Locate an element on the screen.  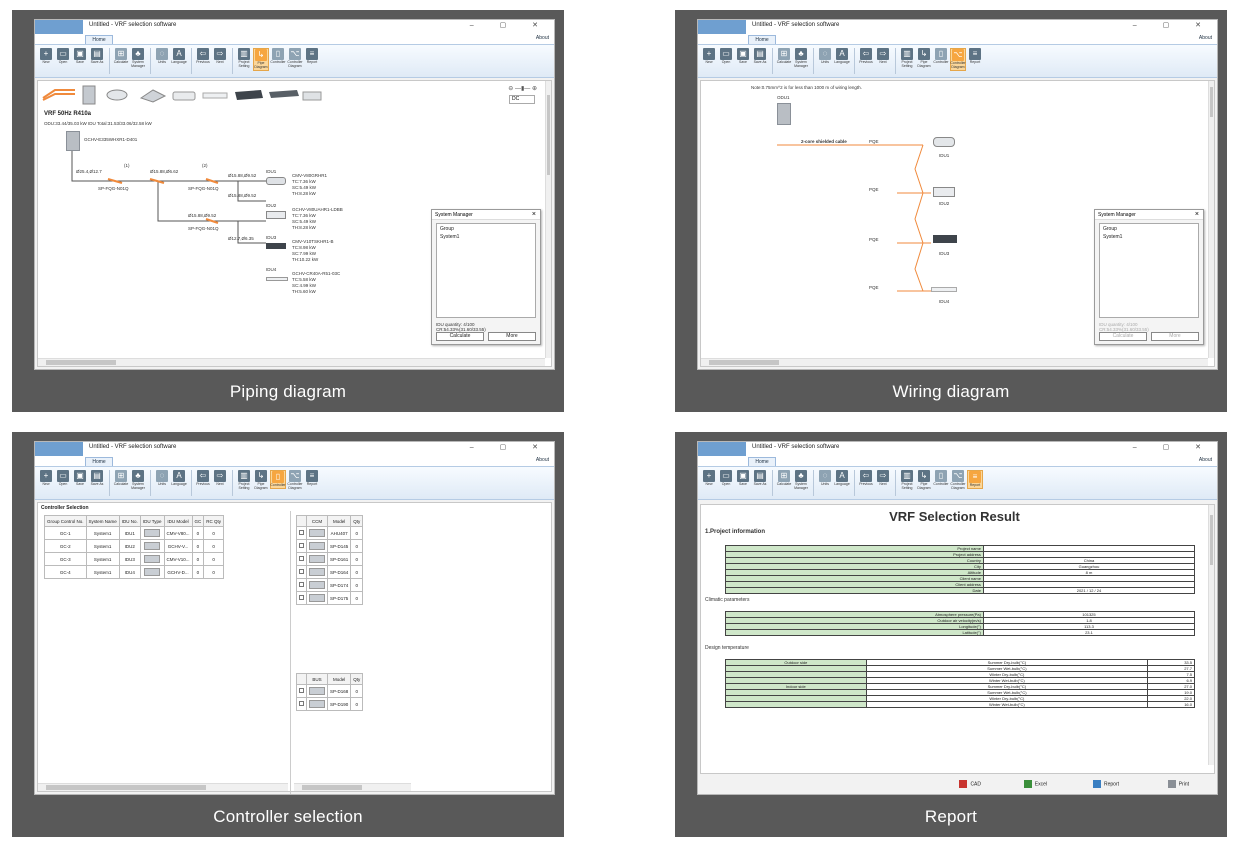
ribbon-button: ↳ Pipe Diagram is located at coordinates (261, 59).